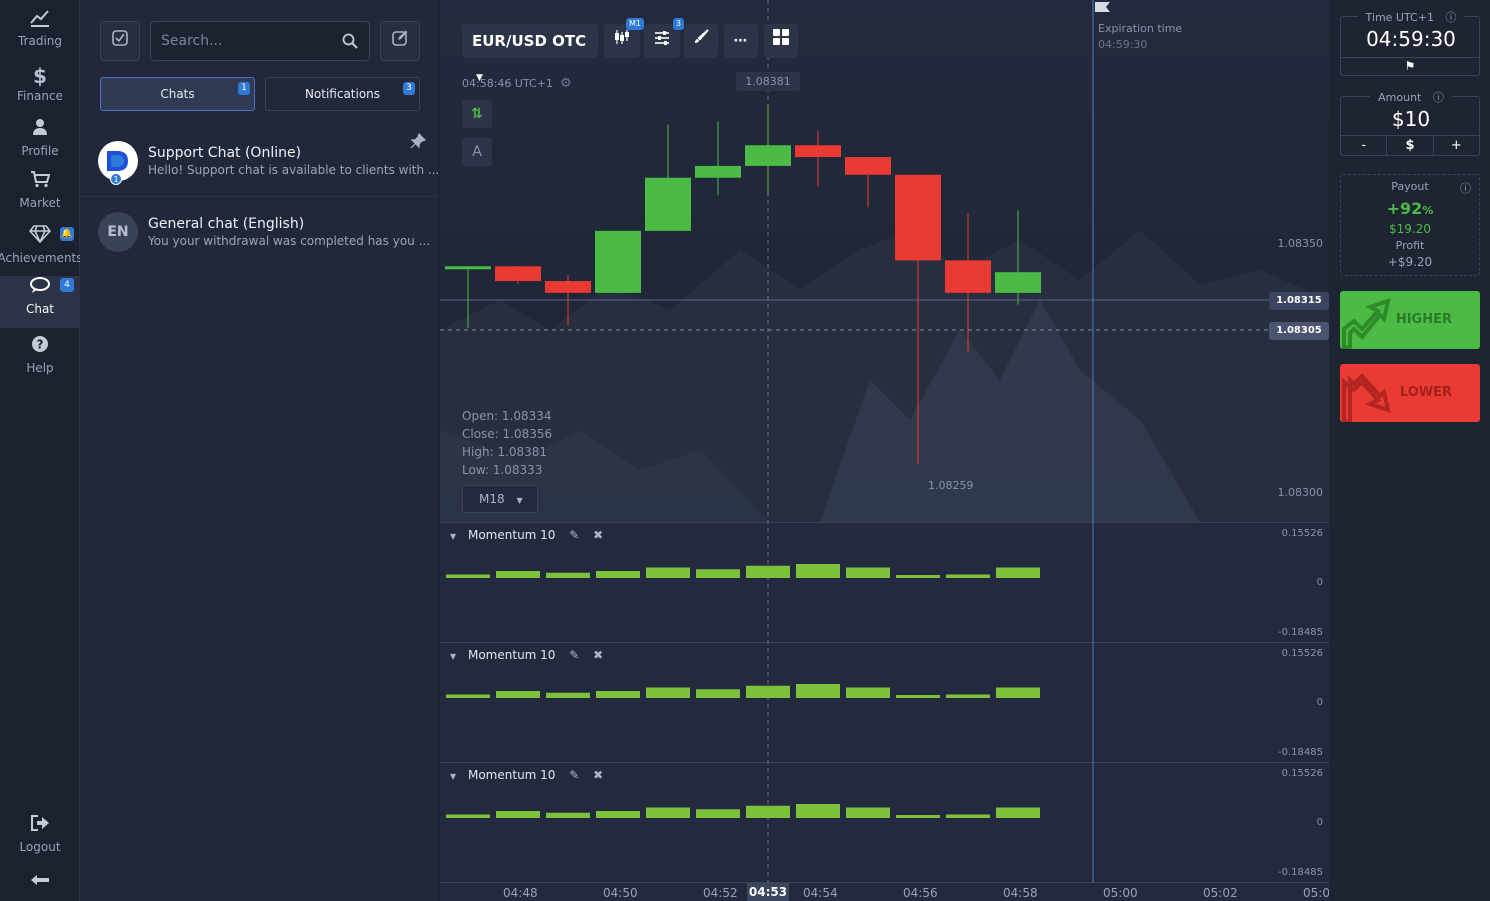 The height and width of the screenshot is (901, 1490). Describe the element at coordinates (720, 893) in the screenshot. I see `time-tick: 04:52` at that location.